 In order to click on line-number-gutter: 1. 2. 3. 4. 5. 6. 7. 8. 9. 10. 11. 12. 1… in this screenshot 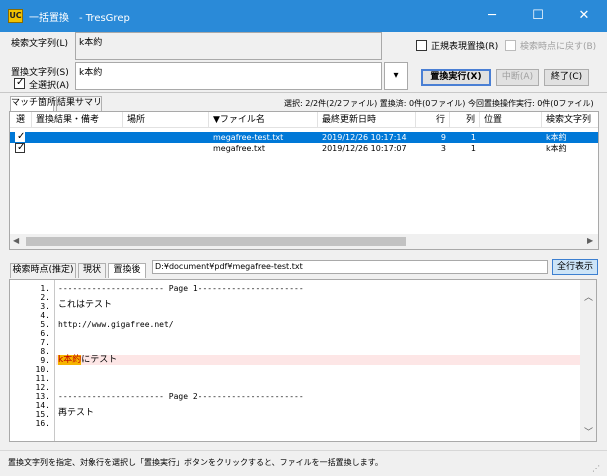, I will do `click(32, 360)`.